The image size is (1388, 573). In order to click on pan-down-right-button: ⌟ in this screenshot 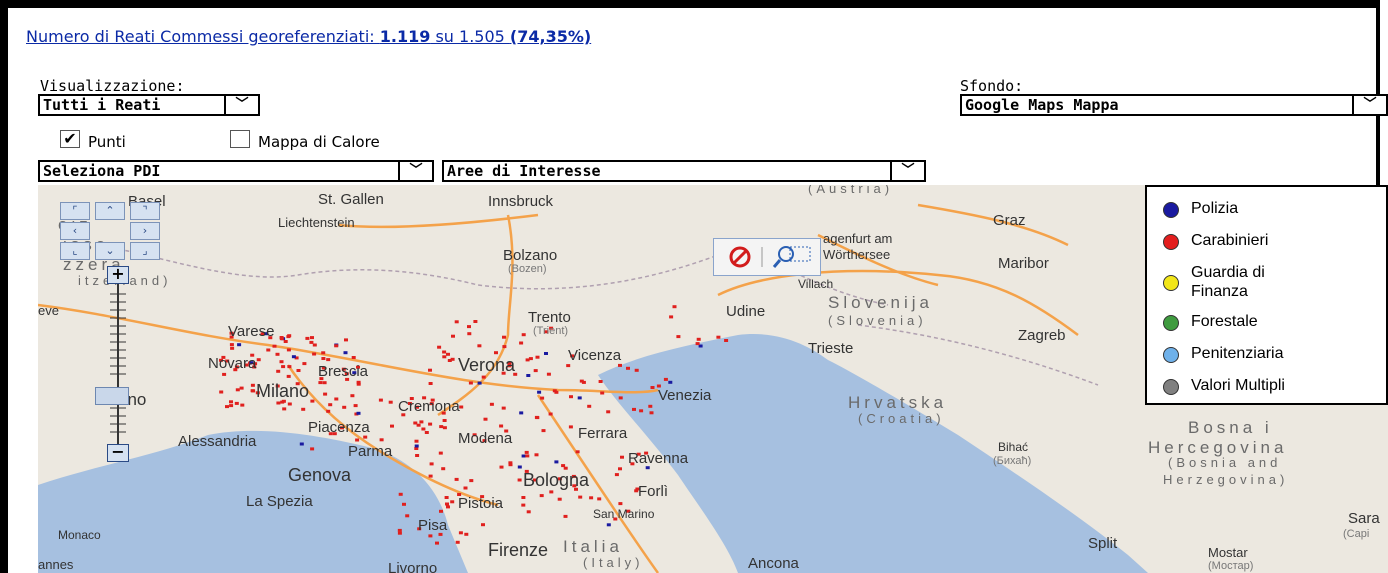, I will do `click(145, 251)`.